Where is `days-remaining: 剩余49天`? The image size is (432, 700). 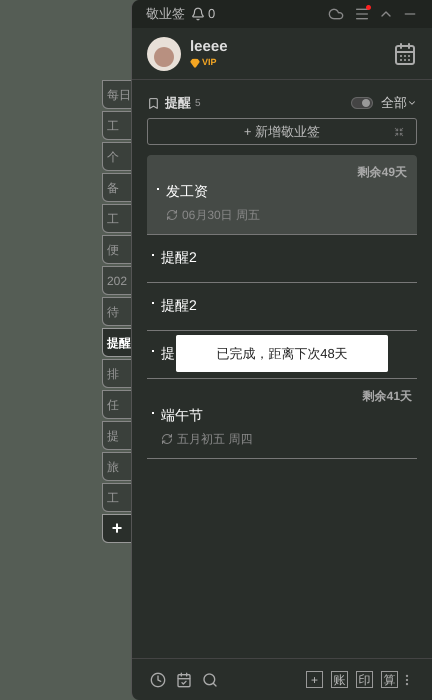
days-remaining: 剩余49天 is located at coordinates (382, 172).